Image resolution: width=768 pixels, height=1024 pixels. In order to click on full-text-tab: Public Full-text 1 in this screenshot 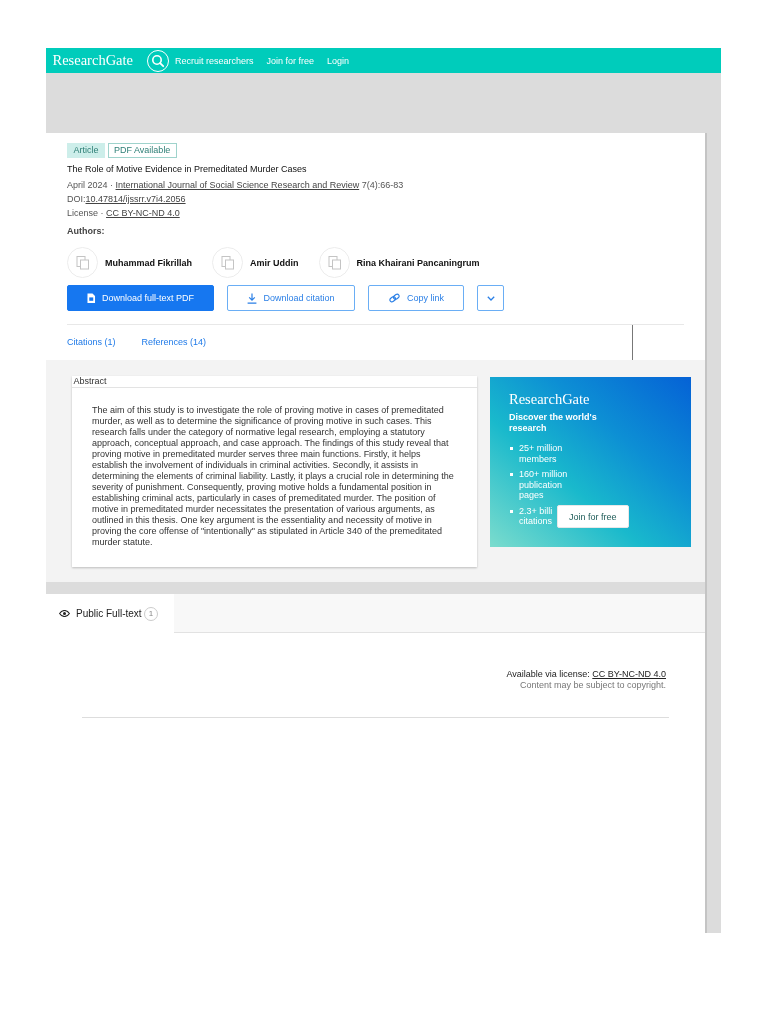, I will do `click(110, 613)`.